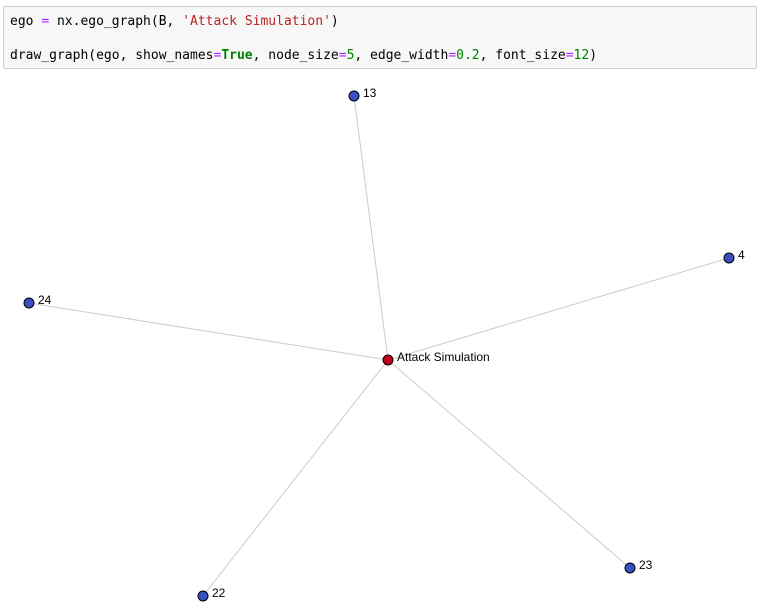 The image size is (760, 613). What do you see at coordinates (581, 55) in the screenshot?
I see `code-token: 12` at bounding box center [581, 55].